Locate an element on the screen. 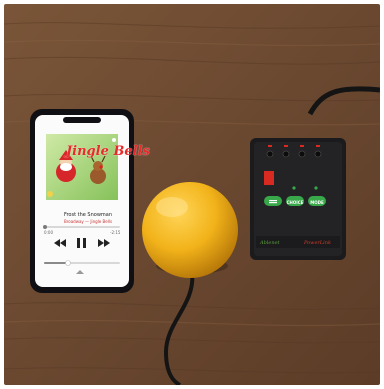 The width and height of the screenshot is (384, 389). smartphone is located at coordinates (82, 201).